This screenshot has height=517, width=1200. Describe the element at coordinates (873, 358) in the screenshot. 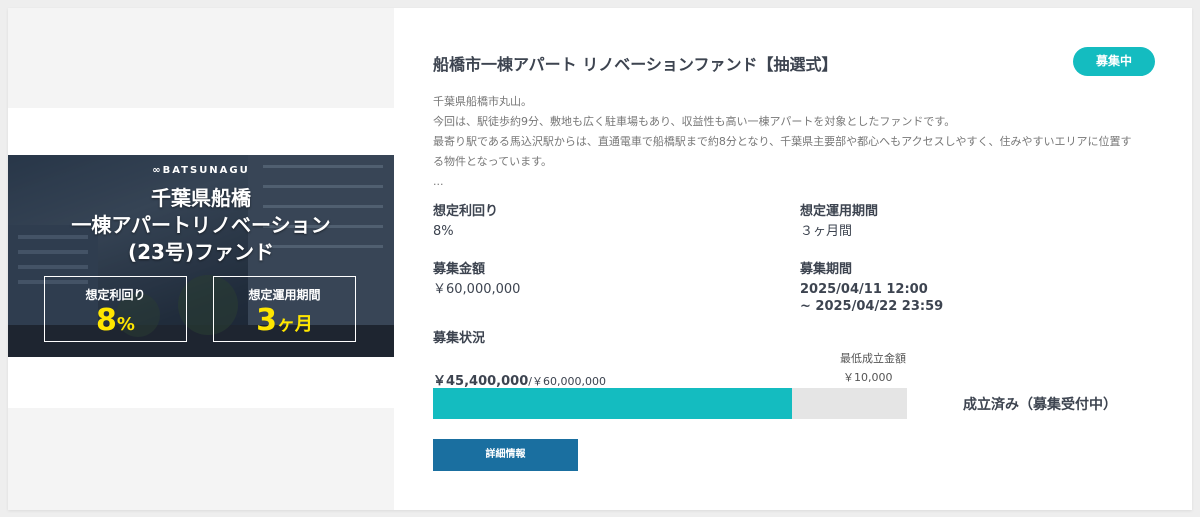

I see `min-amount-label: 最低成立金額` at that location.